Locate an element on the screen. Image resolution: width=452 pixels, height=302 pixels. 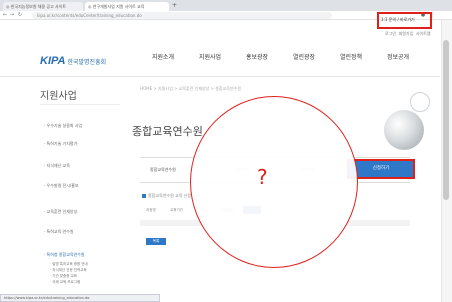
browser-tab-active: ◎ 연구개발사업 지원 사이트 교육 is located at coordinates (127, 6).